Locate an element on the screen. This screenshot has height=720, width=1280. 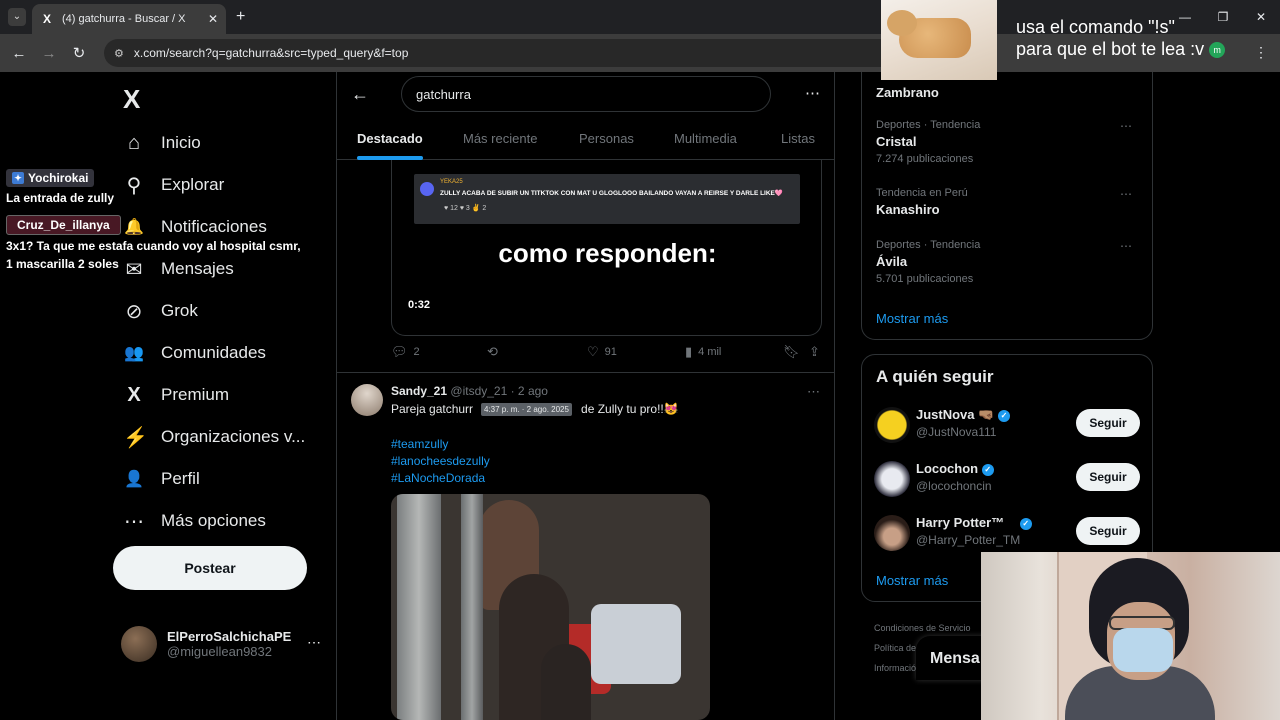
x-logo-icon: X is located at coordinates (131, 99).